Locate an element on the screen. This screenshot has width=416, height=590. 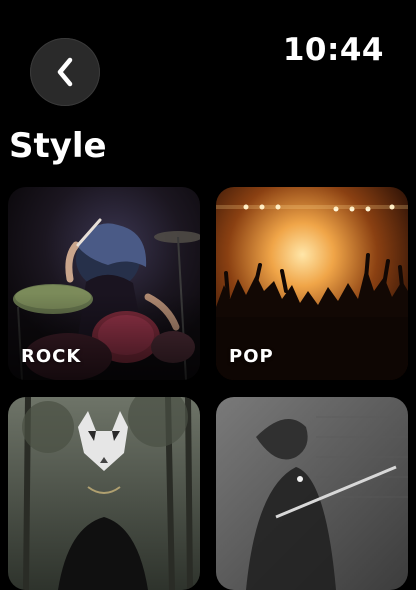
page-title: Style is located at coordinates (58, 146).